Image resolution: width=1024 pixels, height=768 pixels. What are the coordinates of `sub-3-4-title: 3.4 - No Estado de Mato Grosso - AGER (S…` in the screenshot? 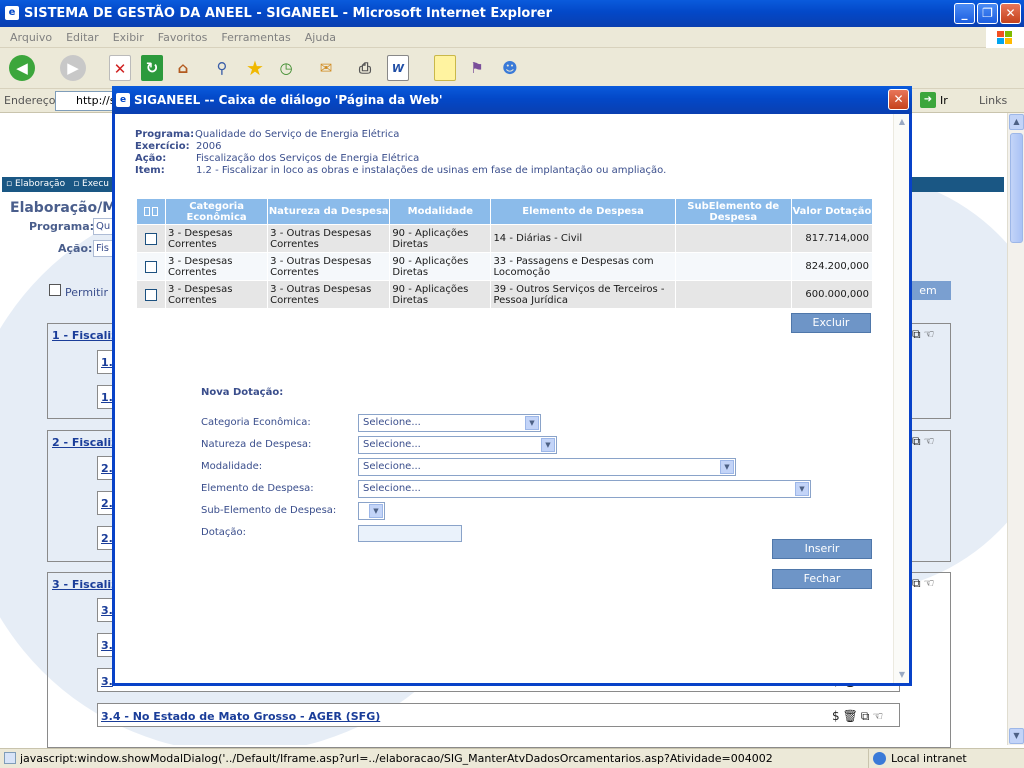 It's located at (240, 716).